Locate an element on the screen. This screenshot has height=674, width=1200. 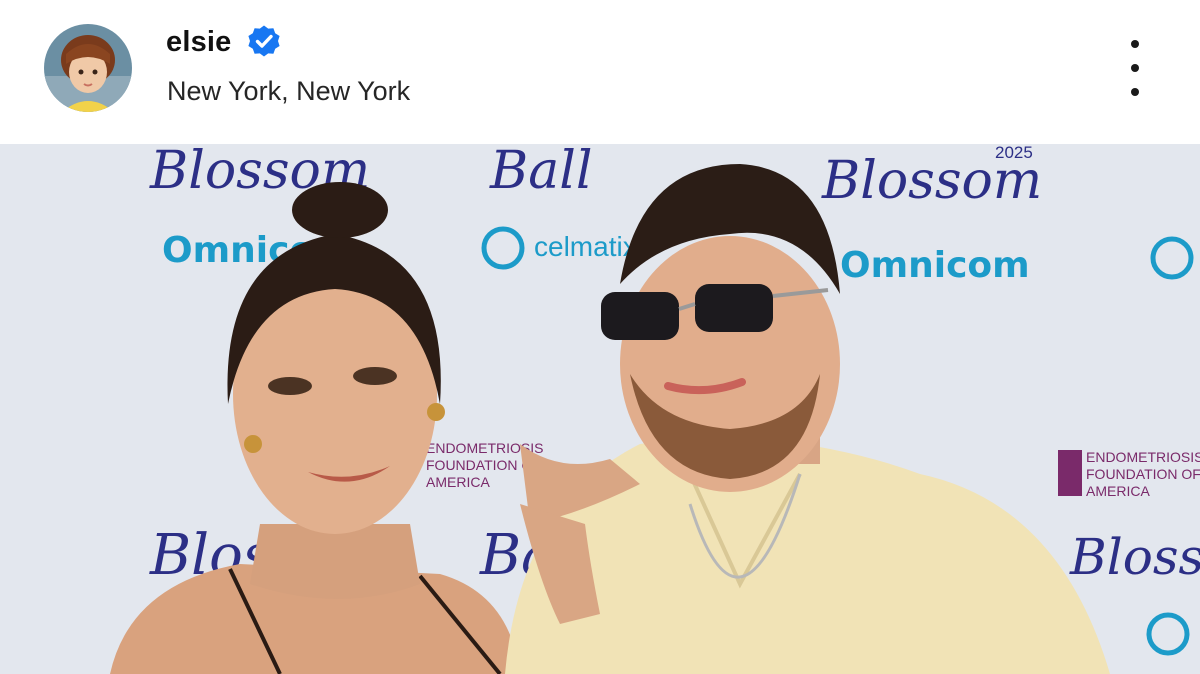
backdrop-sponsor-celmatix: celmatix is located at coordinates (585, 246).